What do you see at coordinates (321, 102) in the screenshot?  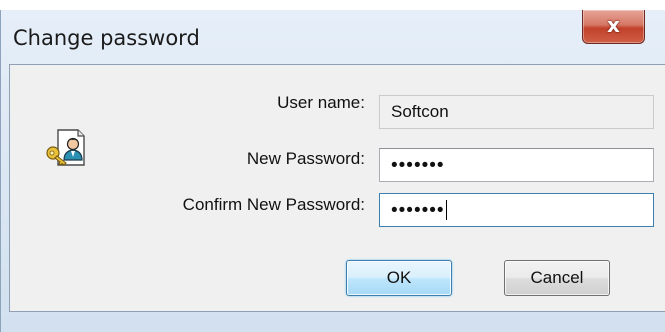 I see `user-name-label: User name:` at bounding box center [321, 102].